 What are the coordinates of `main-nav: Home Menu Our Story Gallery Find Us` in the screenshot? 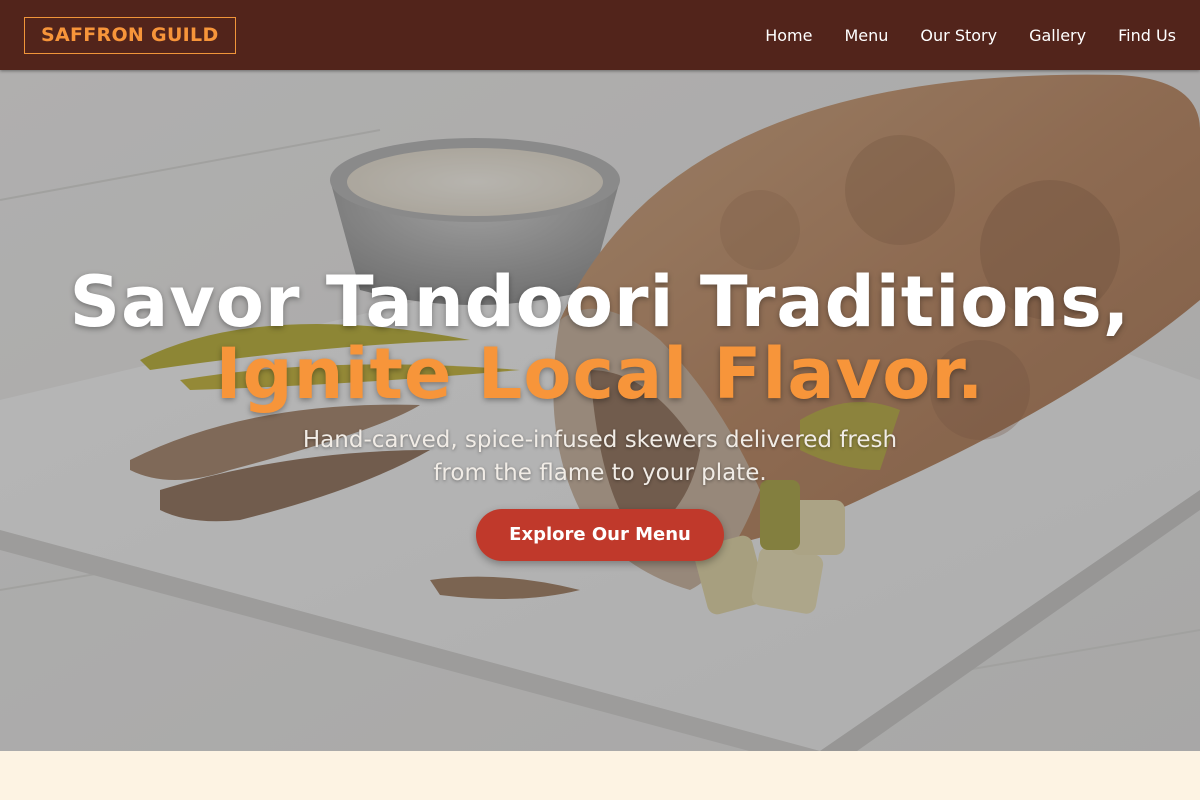 It's located at (970, 35).